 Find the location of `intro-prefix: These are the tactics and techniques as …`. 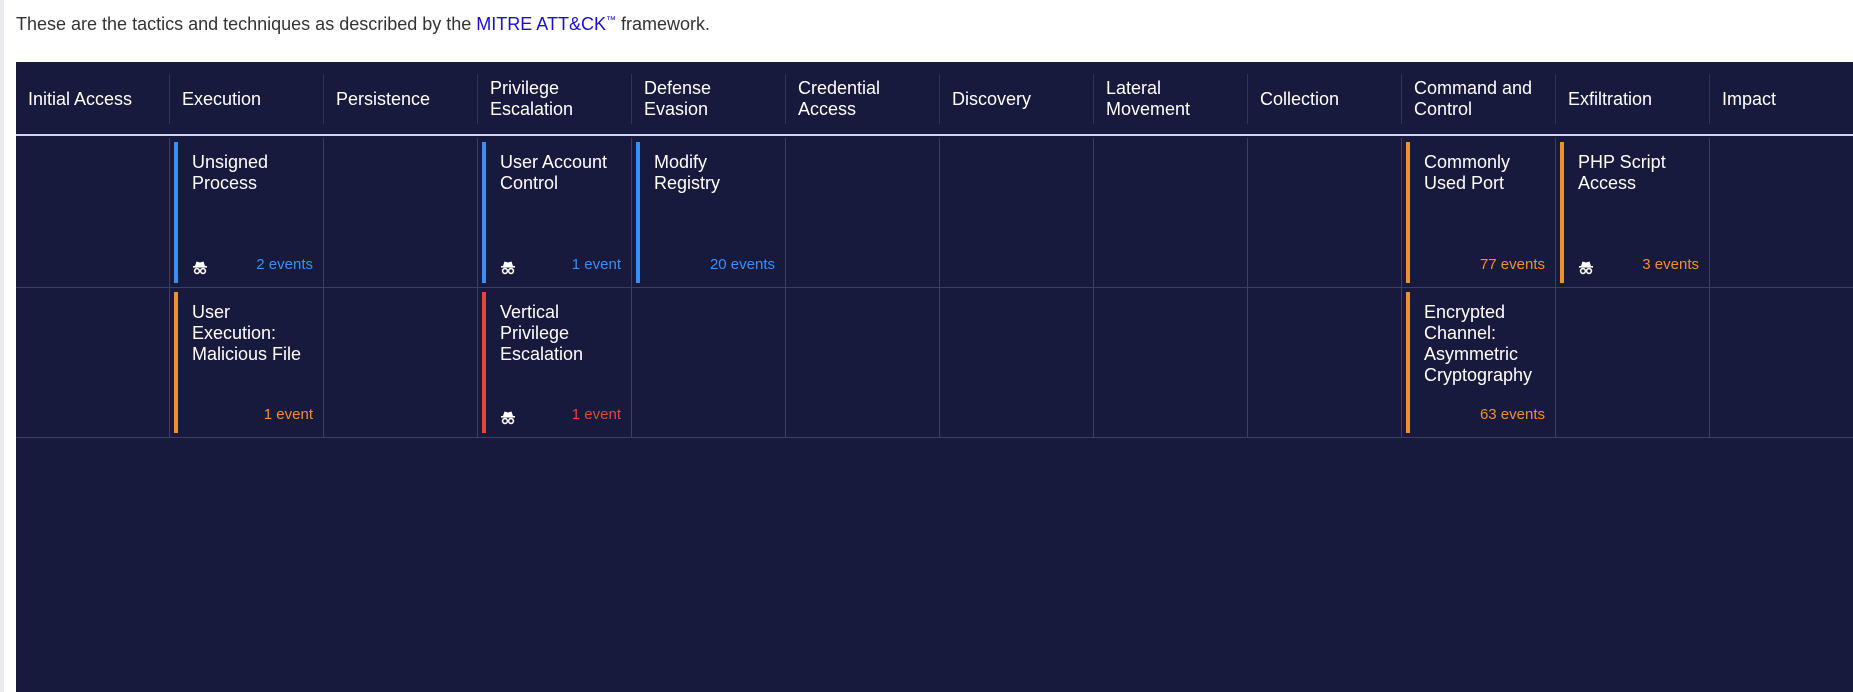

intro-prefix: These are the tactics and techniques as … is located at coordinates (244, 24).